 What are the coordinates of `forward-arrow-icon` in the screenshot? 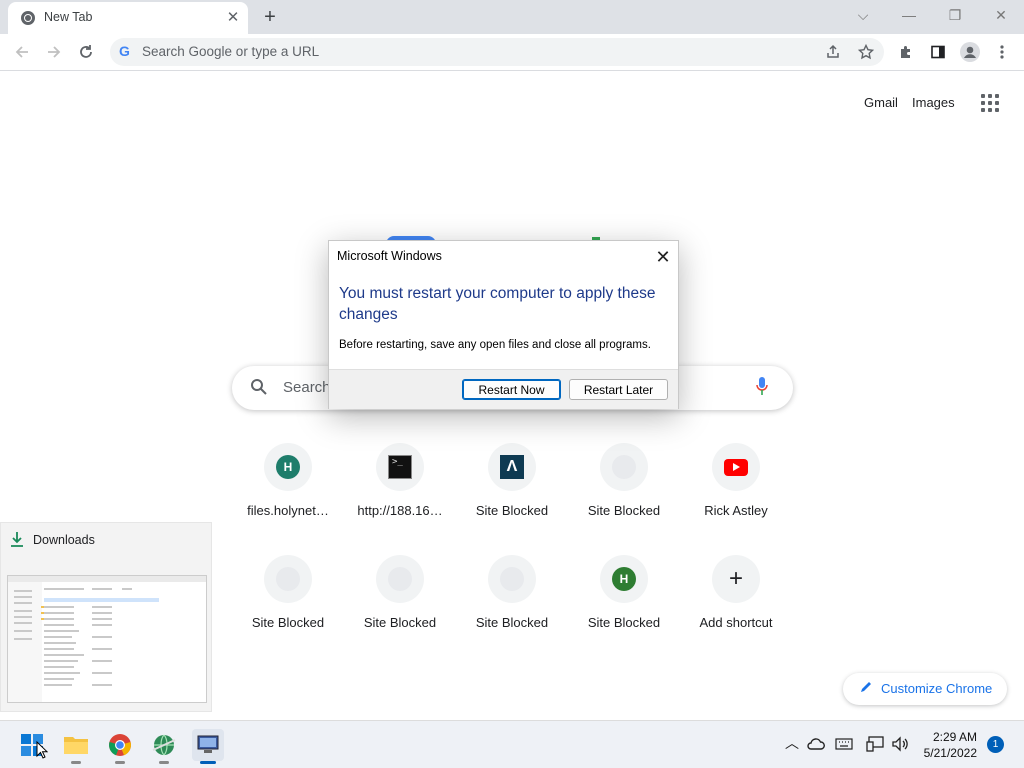 It's located at (54, 52).